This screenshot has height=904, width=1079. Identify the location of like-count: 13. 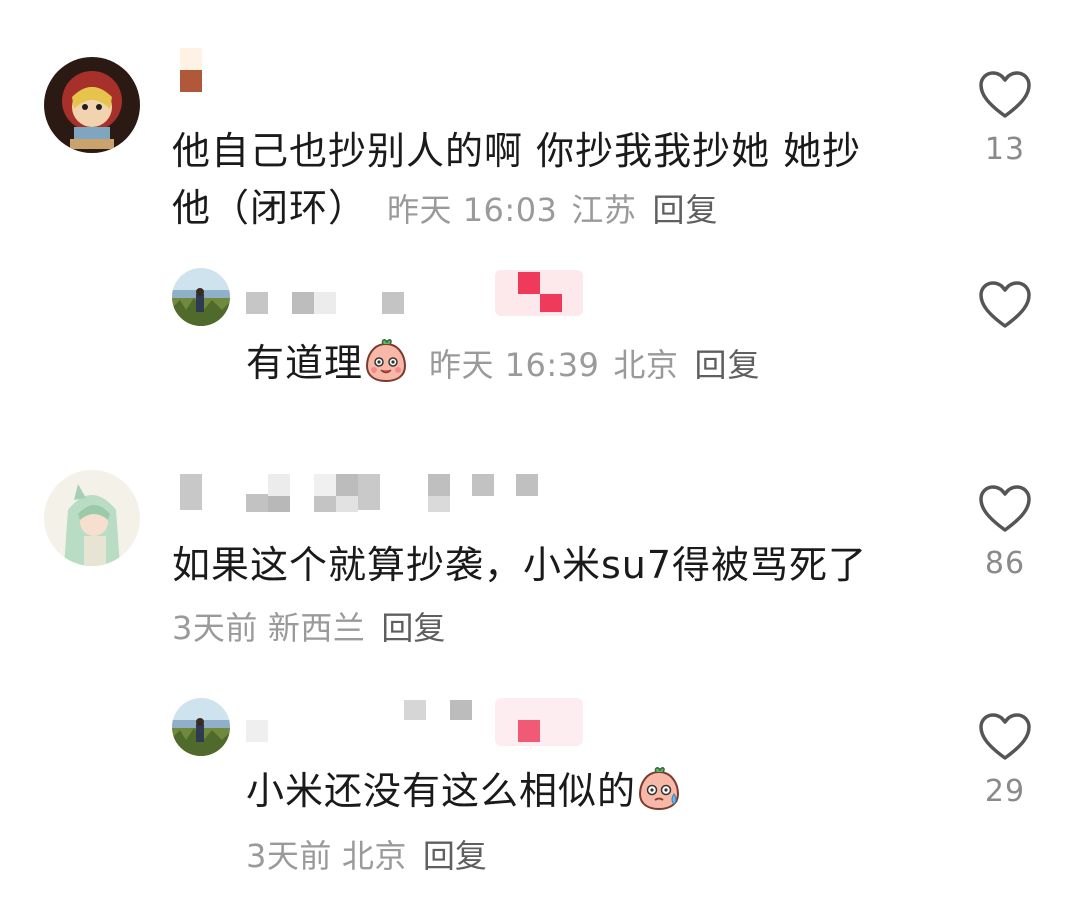
(1005, 149).